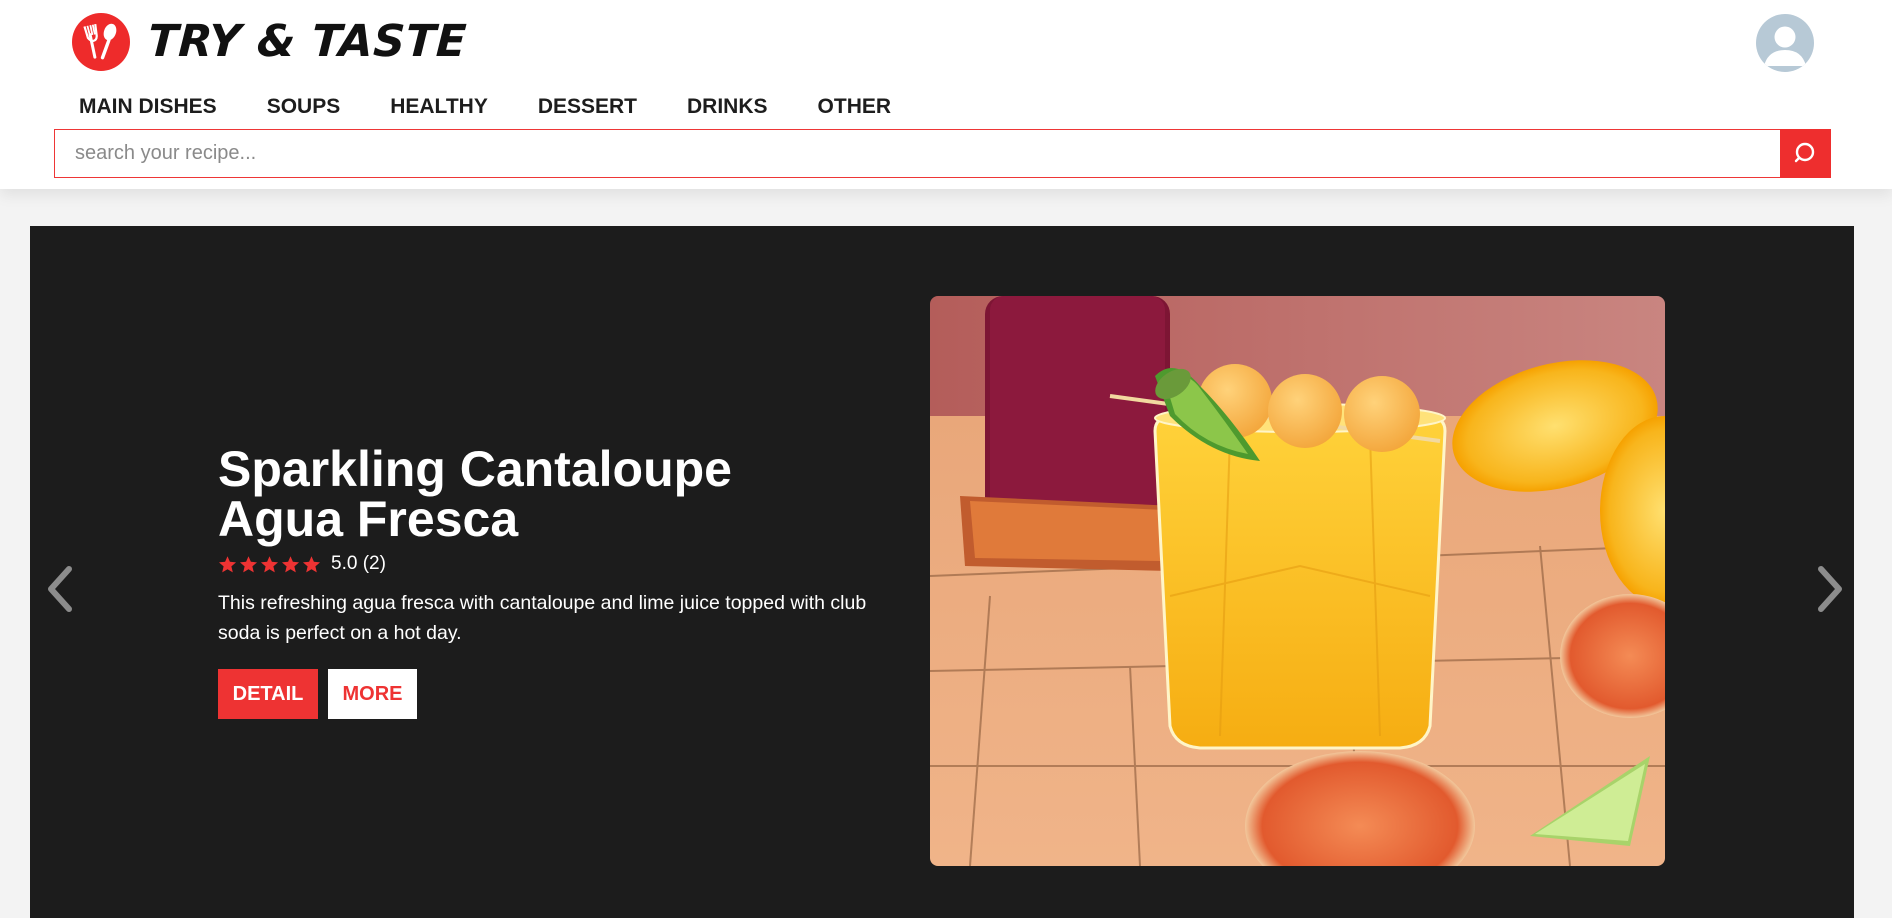 The width and height of the screenshot is (1892, 918). I want to click on search-button, so click(1805, 153).